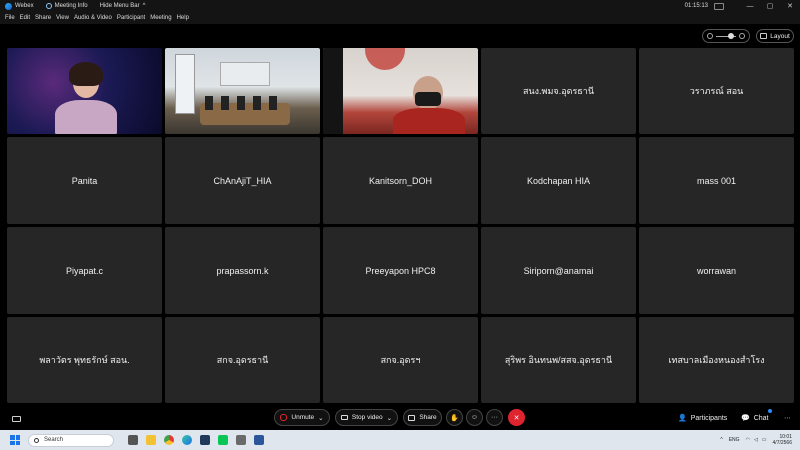 Image resolution: width=800 pixels, height=450 pixels. I want to click on participant-tile: ChAnAjiT_HIA, so click(242, 180).